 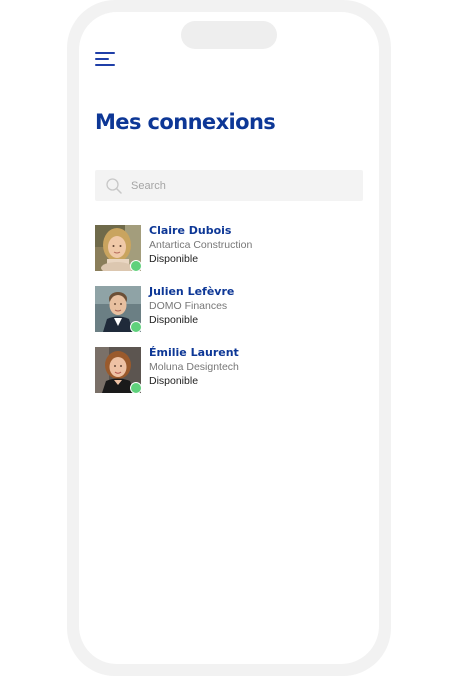 I want to click on contact-company: DOMO Finances, so click(x=188, y=306).